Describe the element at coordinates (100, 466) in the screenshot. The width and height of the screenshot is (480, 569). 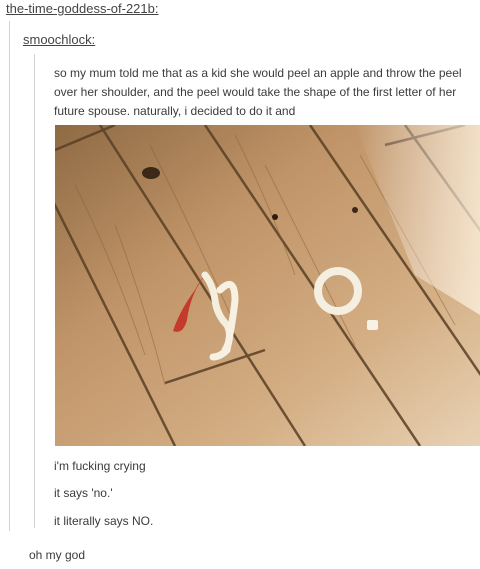
I see `nested-reply-1: i'm fucking crying` at that location.